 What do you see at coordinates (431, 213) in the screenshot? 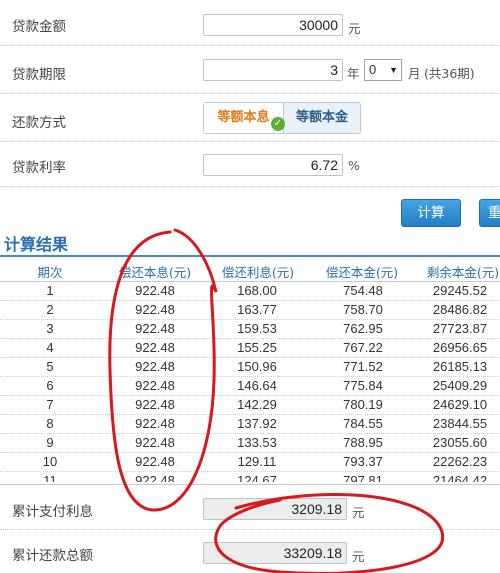
I see `calculate-button: 计算` at bounding box center [431, 213].